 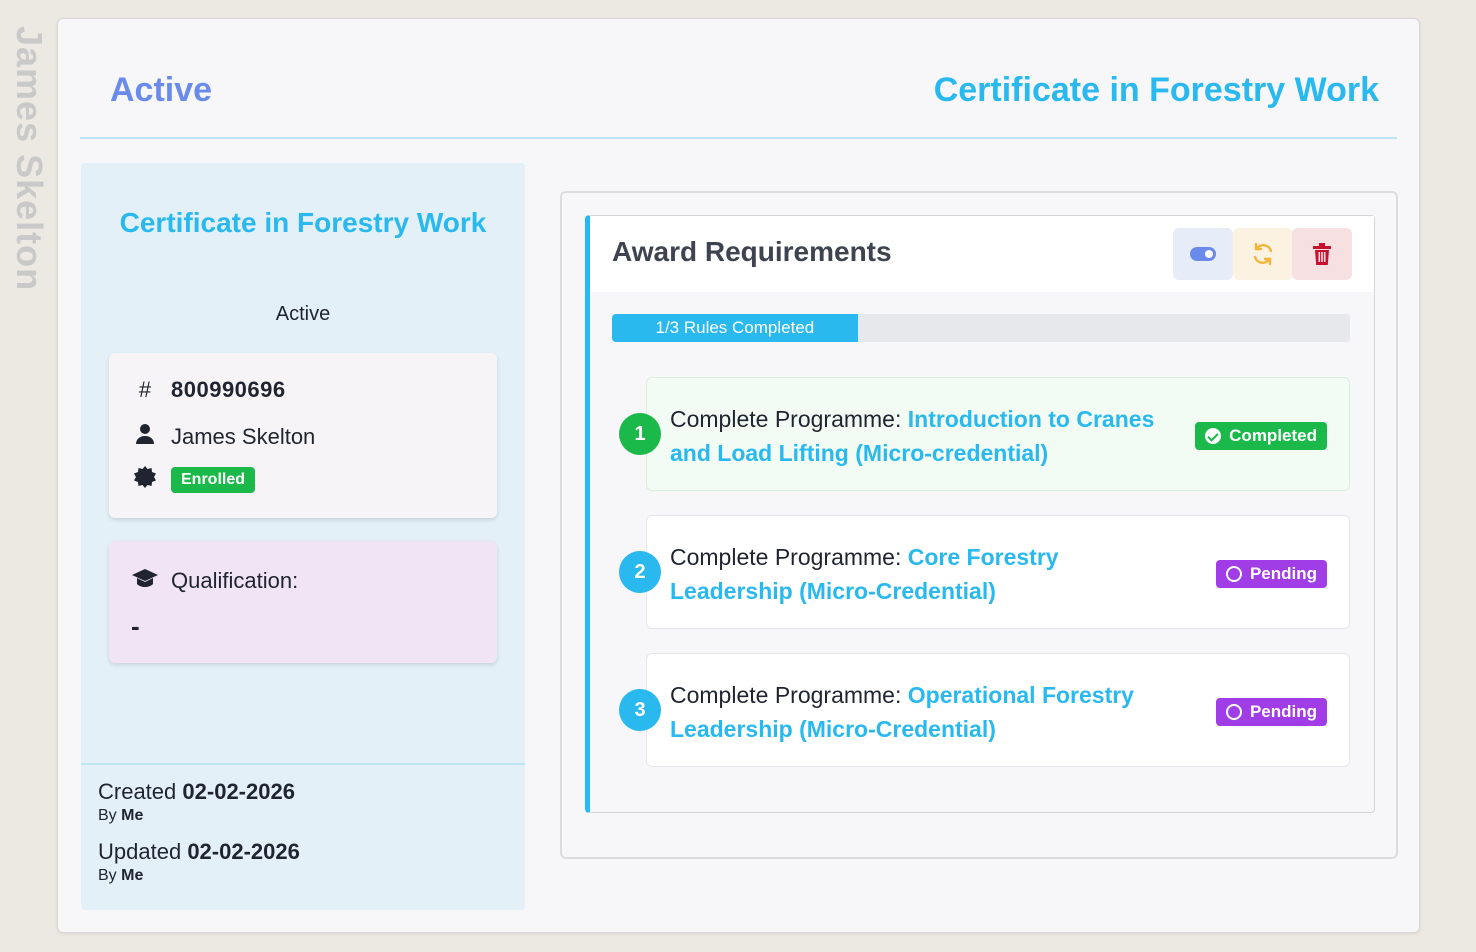 I want to click on status-badge: Completed, so click(x=1261, y=436).